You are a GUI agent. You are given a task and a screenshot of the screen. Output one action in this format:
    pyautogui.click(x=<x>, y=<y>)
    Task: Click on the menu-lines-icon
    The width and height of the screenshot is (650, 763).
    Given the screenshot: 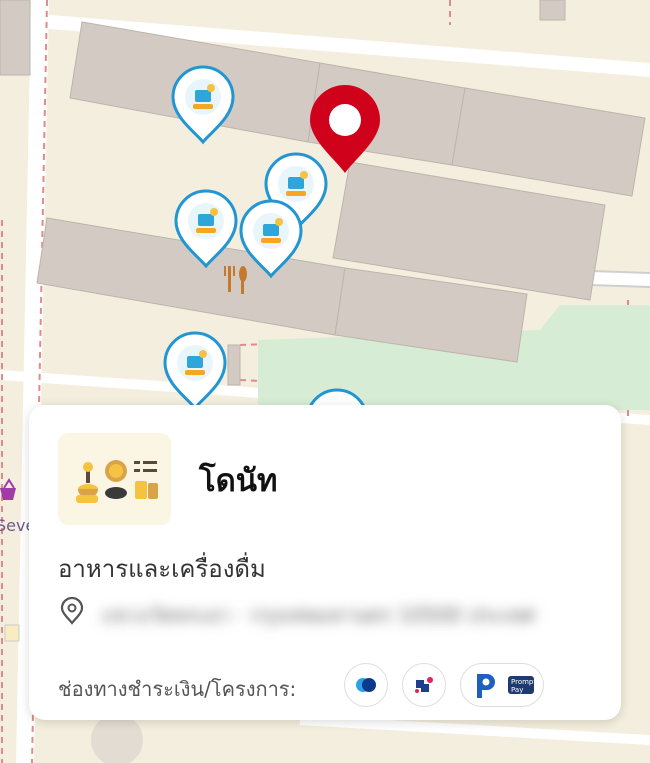 What is the action you would take?
    pyautogui.click(x=145, y=466)
    